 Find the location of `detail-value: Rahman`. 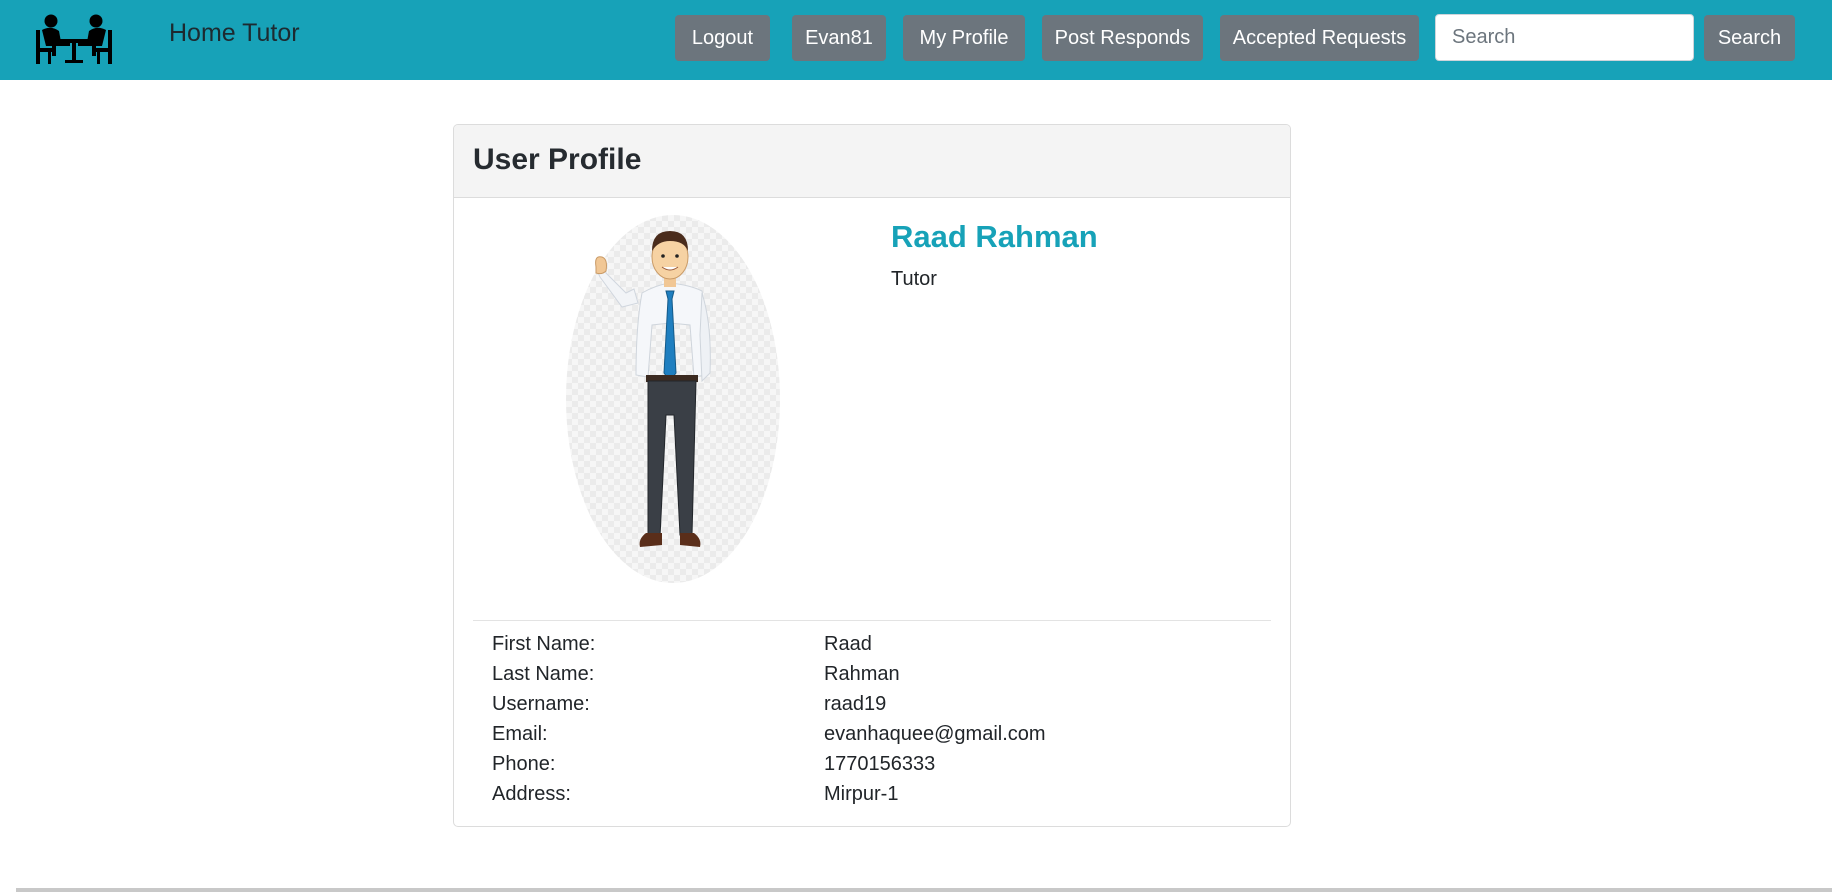

detail-value: Rahman is located at coordinates (862, 674).